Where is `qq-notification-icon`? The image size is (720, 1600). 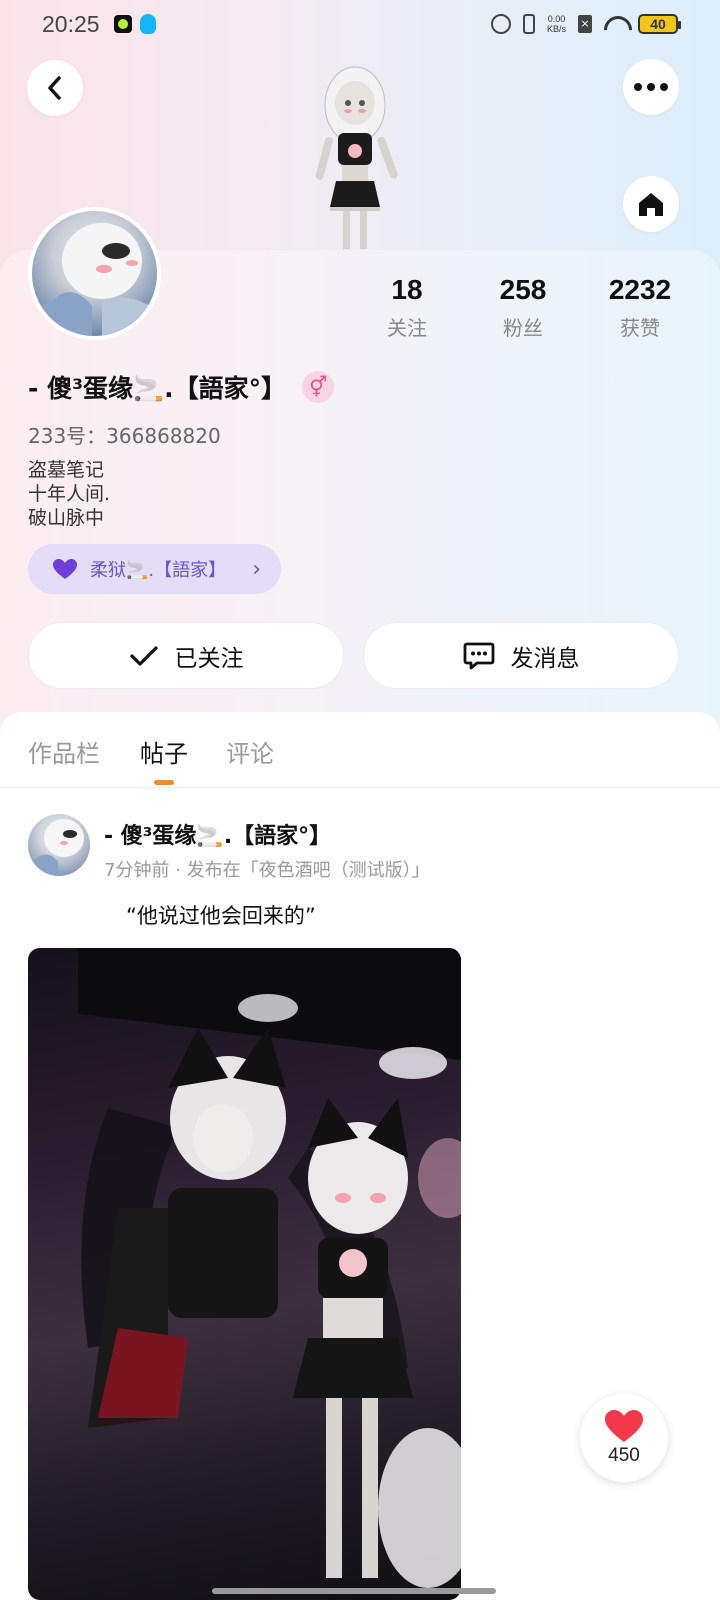
qq-notification-icon is located at coordinates (147, 24).